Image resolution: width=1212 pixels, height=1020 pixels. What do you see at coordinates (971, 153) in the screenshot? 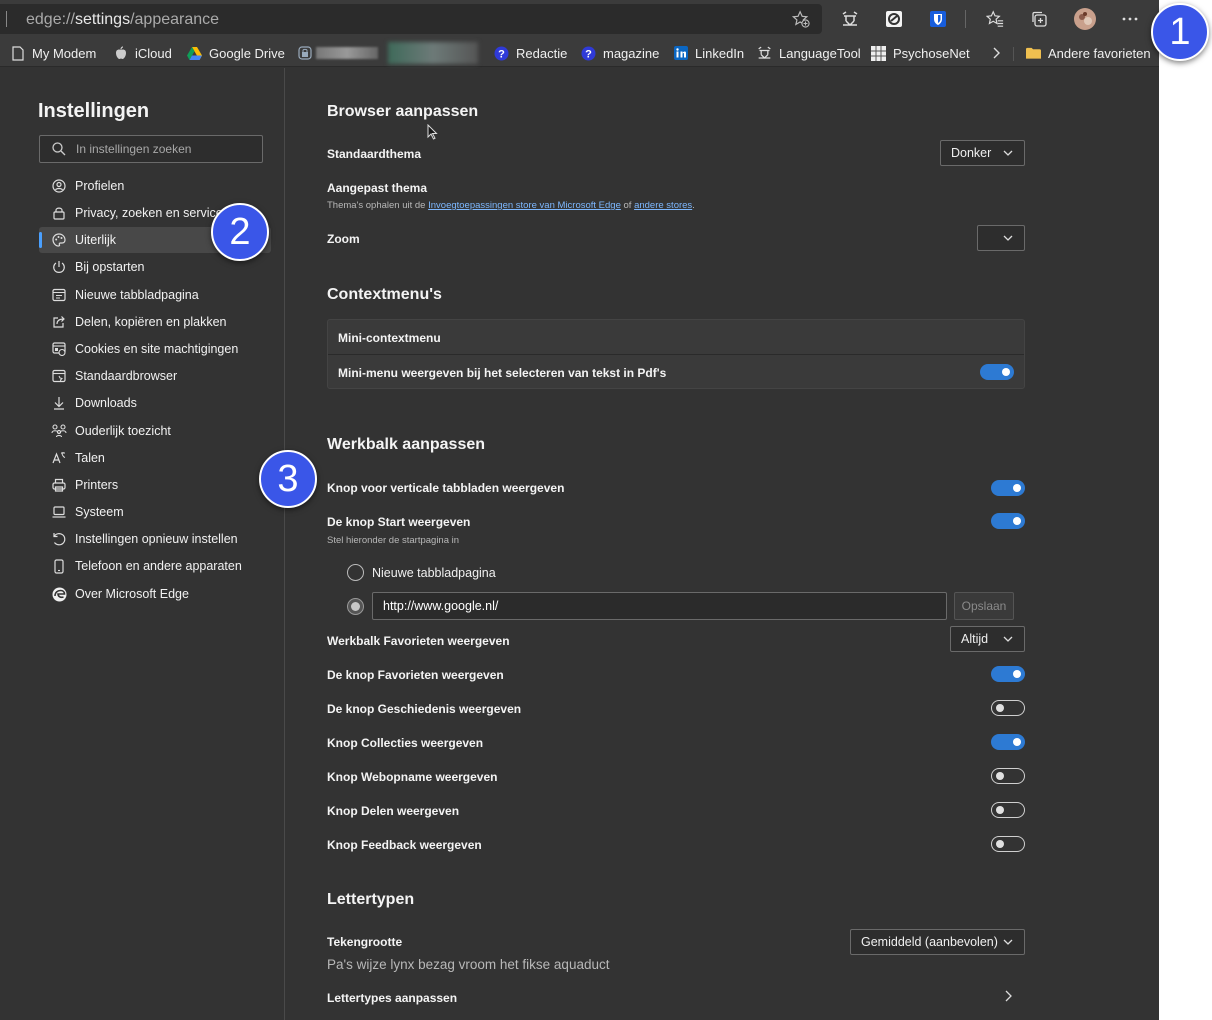
I see `theme-dropdown-value: Donker` at bounding box center [971, 153].